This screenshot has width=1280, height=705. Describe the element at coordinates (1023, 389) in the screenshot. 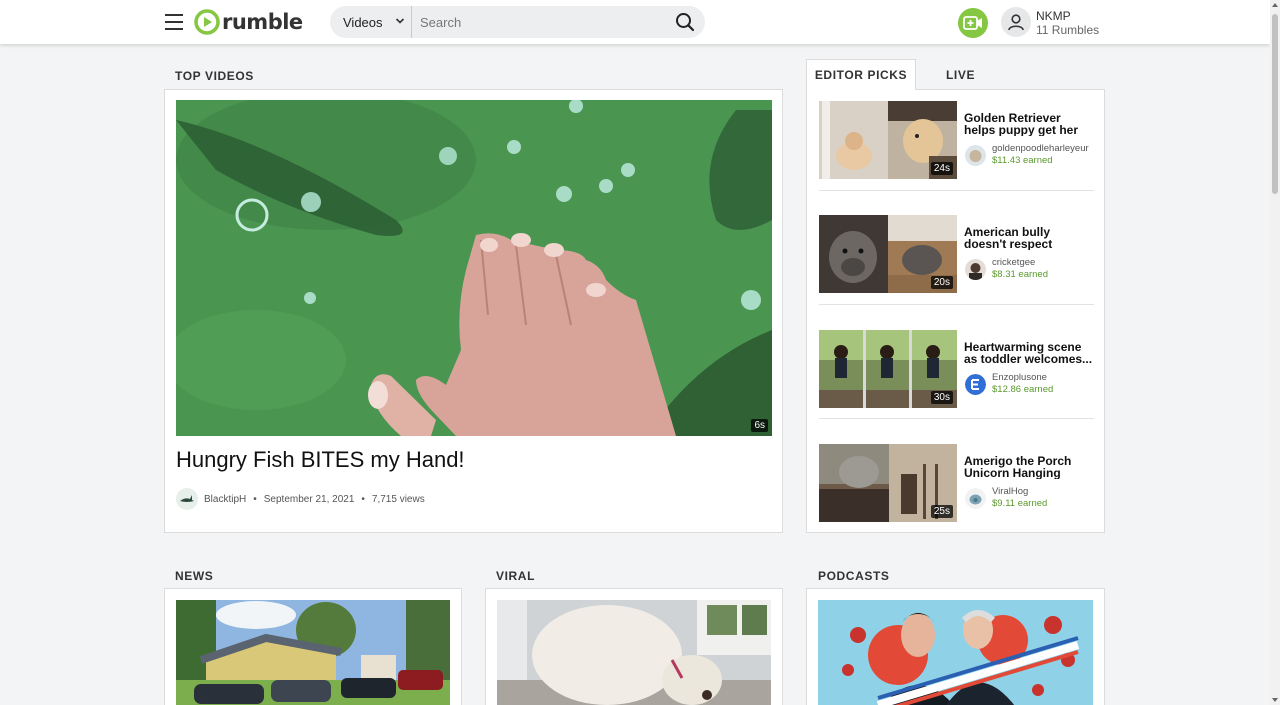

I see `pick-earnings: $12.86 earned` at that location.